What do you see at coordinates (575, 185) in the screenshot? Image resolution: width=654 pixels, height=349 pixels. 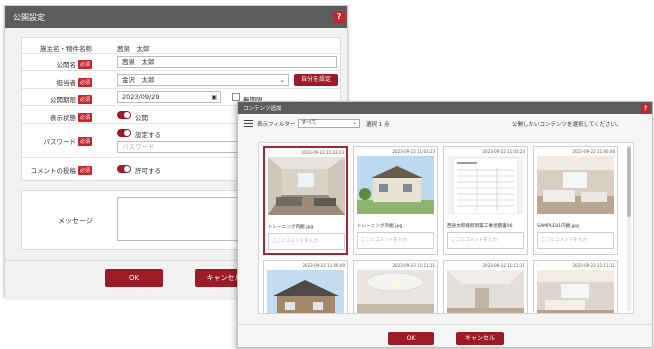 I see `card-thumbnail-living-room` at bounding box center [575, 185].